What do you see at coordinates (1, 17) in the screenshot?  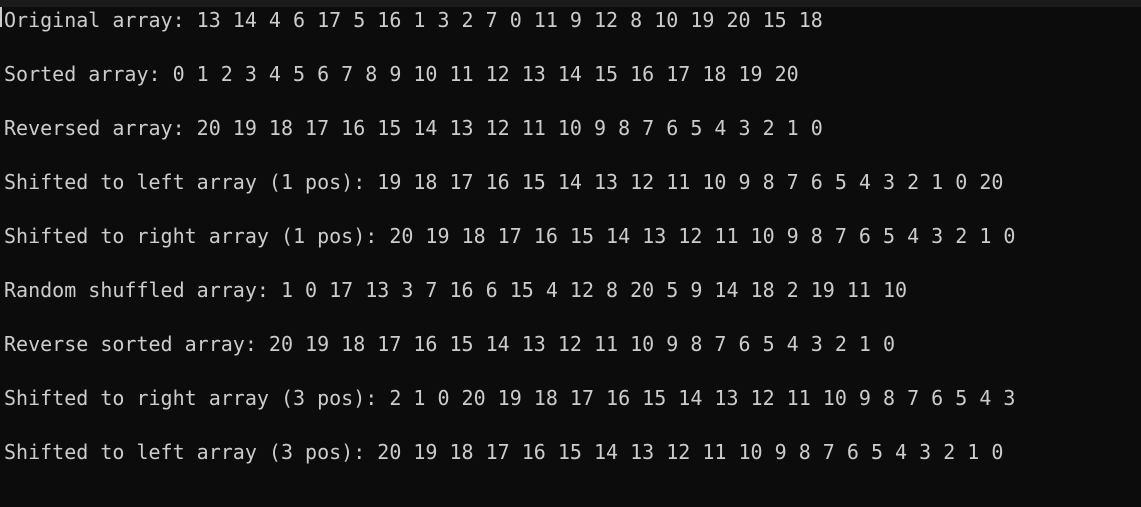 I see `text-cursor-edge` at bounding box center [1, 17].